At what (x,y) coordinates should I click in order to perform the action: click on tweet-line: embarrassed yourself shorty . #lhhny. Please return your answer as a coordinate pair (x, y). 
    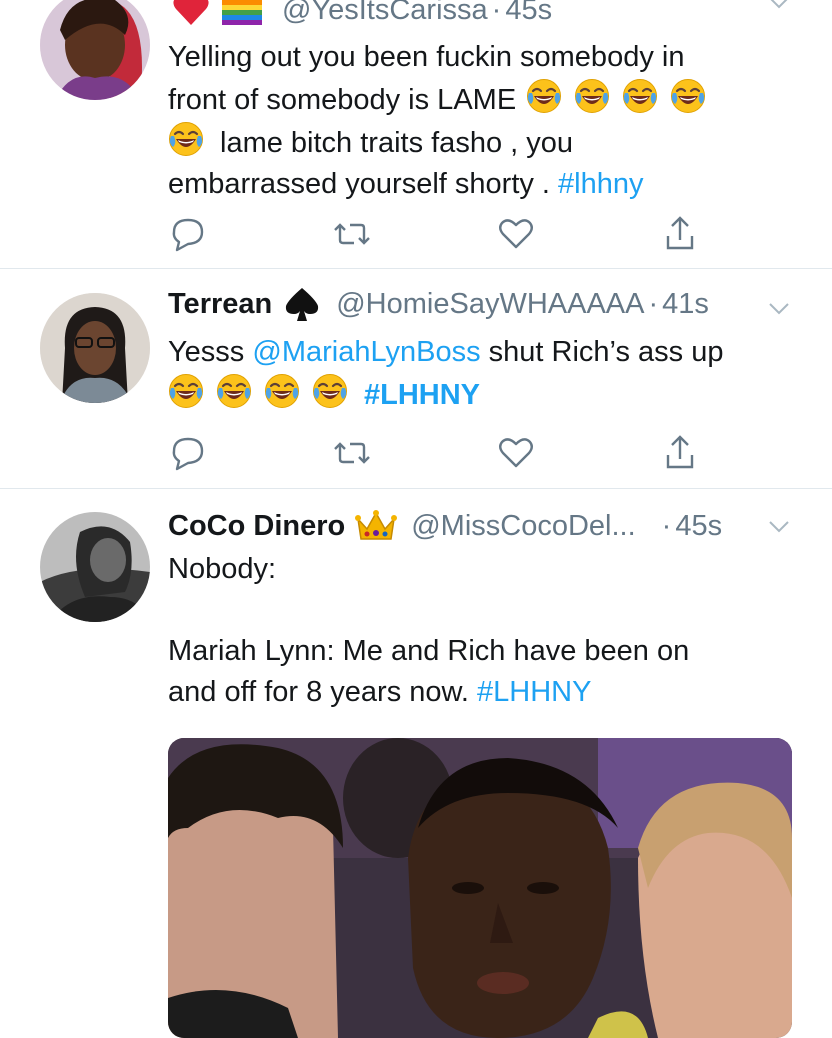
    Looking at the image, I should click on (480, 184).